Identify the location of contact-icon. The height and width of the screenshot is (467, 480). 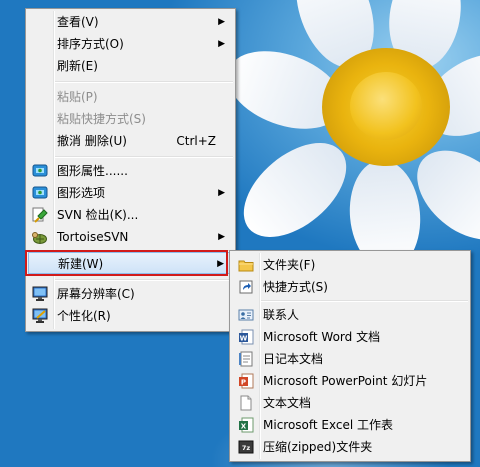
(246, 315).